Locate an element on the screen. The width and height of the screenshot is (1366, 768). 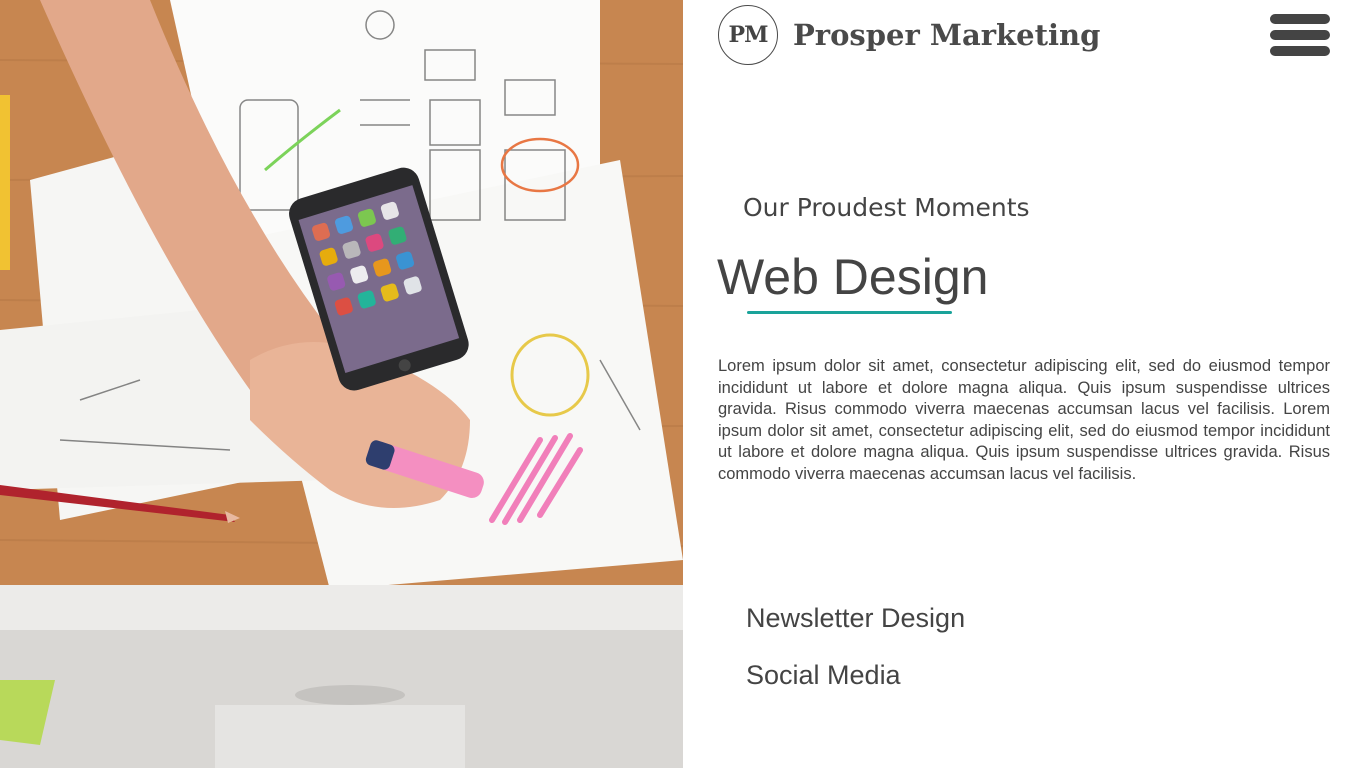
section-subtitle: Our Proudest Moments is located at coordinates (886, 207).